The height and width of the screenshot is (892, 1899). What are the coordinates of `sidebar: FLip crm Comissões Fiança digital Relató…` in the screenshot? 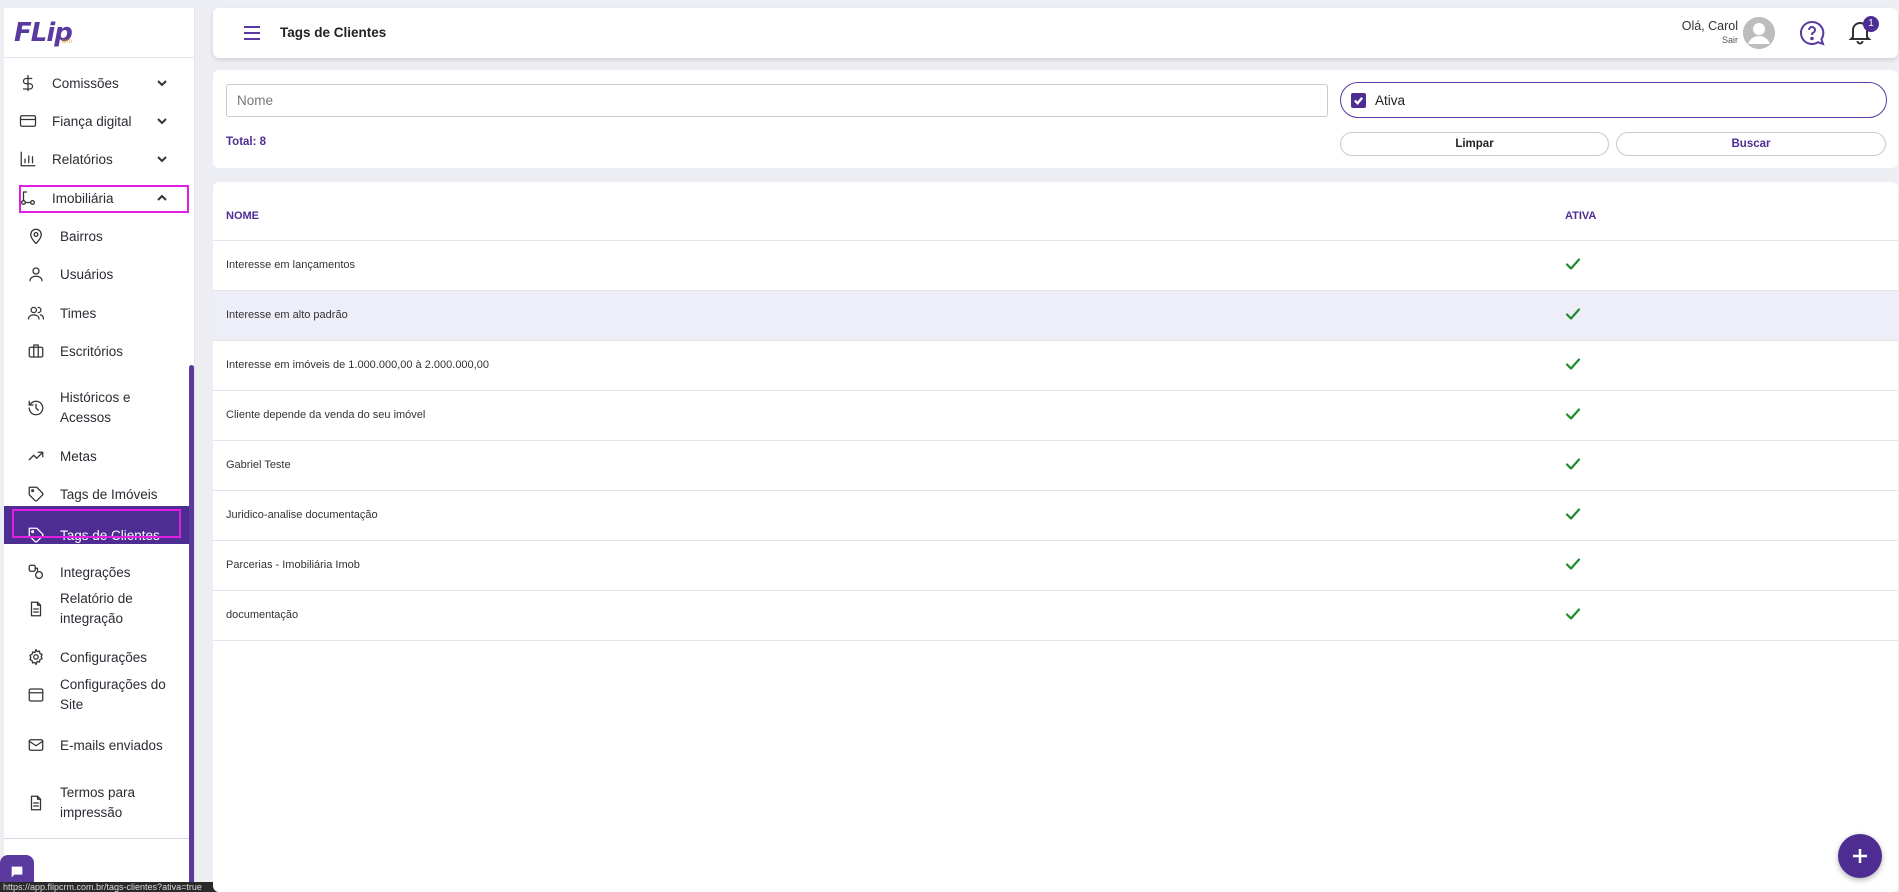 It's located at (99, 450).